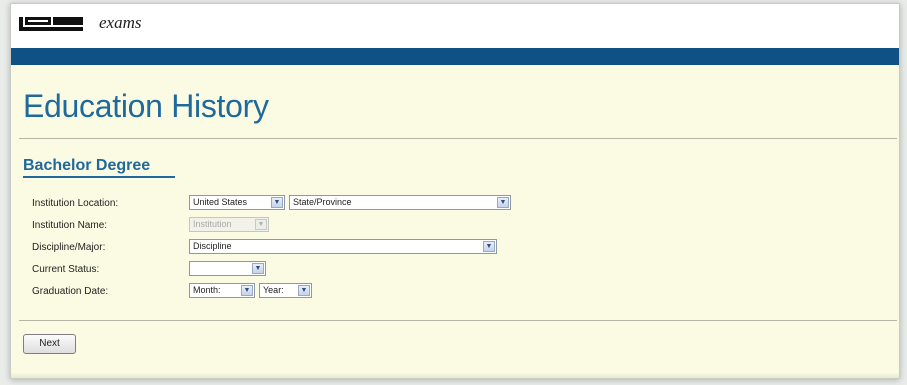 This screenshot has height=385, width=907. I want to click on graduation-year-select: Year: ▼, so click(285, 290).